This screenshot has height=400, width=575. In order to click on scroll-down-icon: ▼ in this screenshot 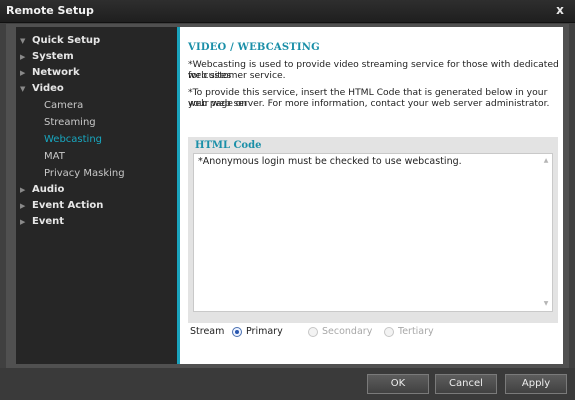, I will do `click(546, 303)`.